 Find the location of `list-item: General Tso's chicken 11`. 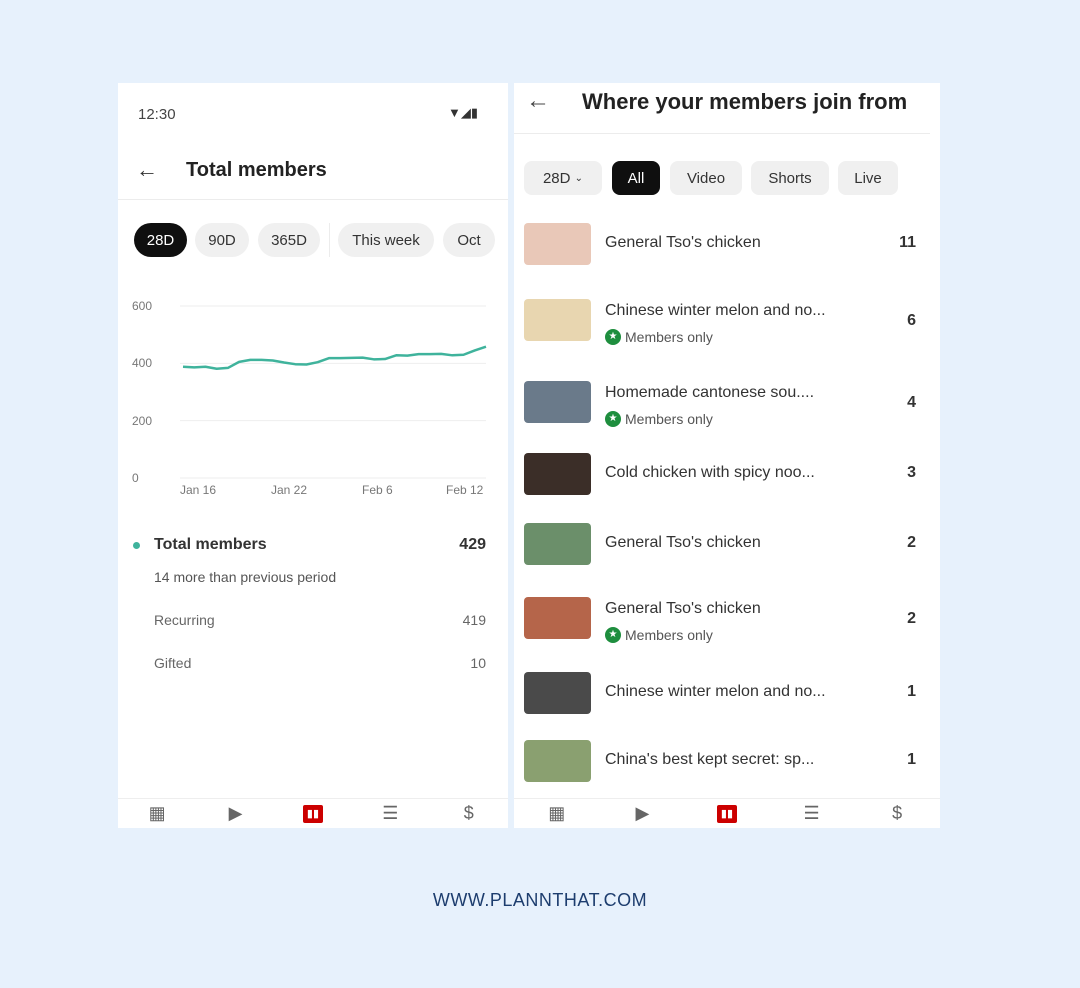

list-item: General Tso's chicken 11 is located at coordinates (732, 244).